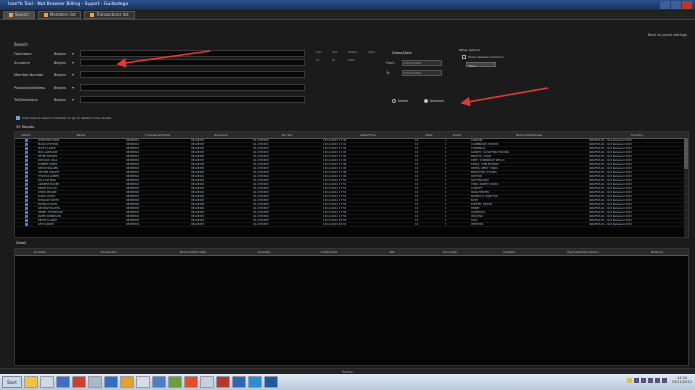 This screenshot has height=390, width=695. What do you see at coordinates (109, 15) in the screenshot?
I see `tab-transactions: Transactions list` at bounding box center [109, 15].